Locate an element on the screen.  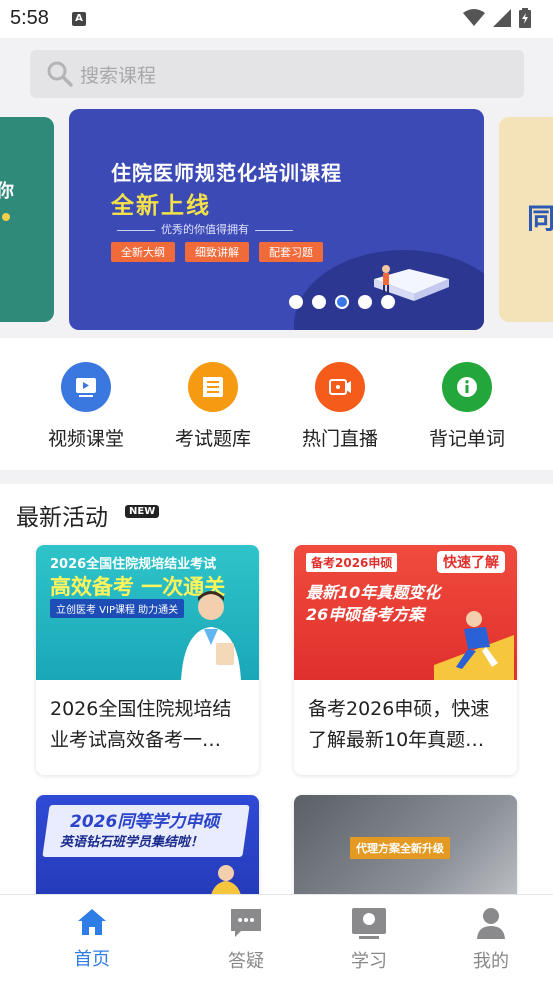
new-badge: NEW is located at coordinates (142, 511).